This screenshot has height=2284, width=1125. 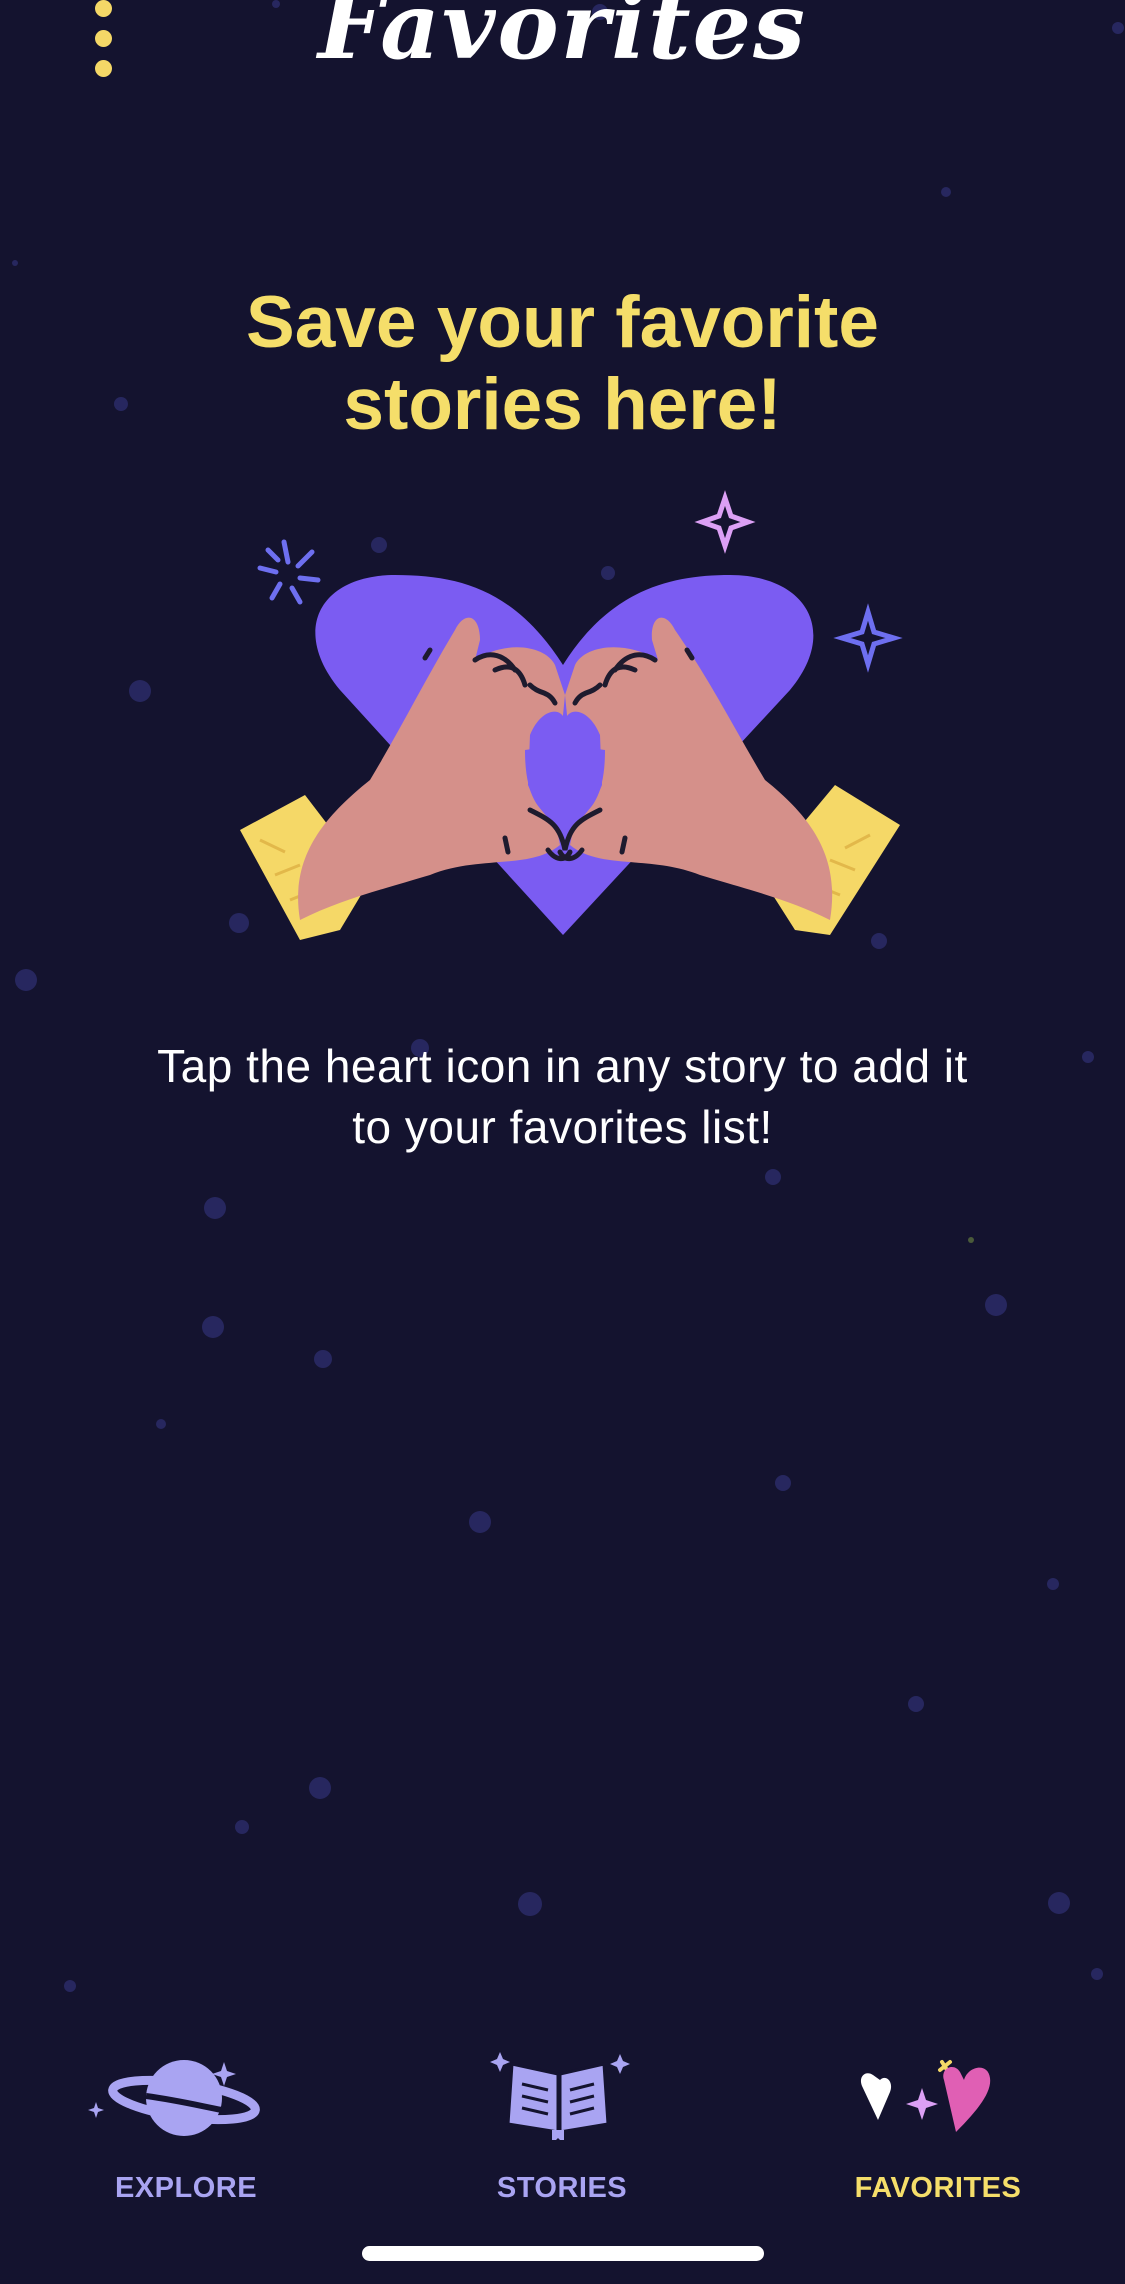 What do you see at coordinates (186, 2188) in the screenshot?
I see `tab-label: EXPLORE` at bounding box center [186, 2188].